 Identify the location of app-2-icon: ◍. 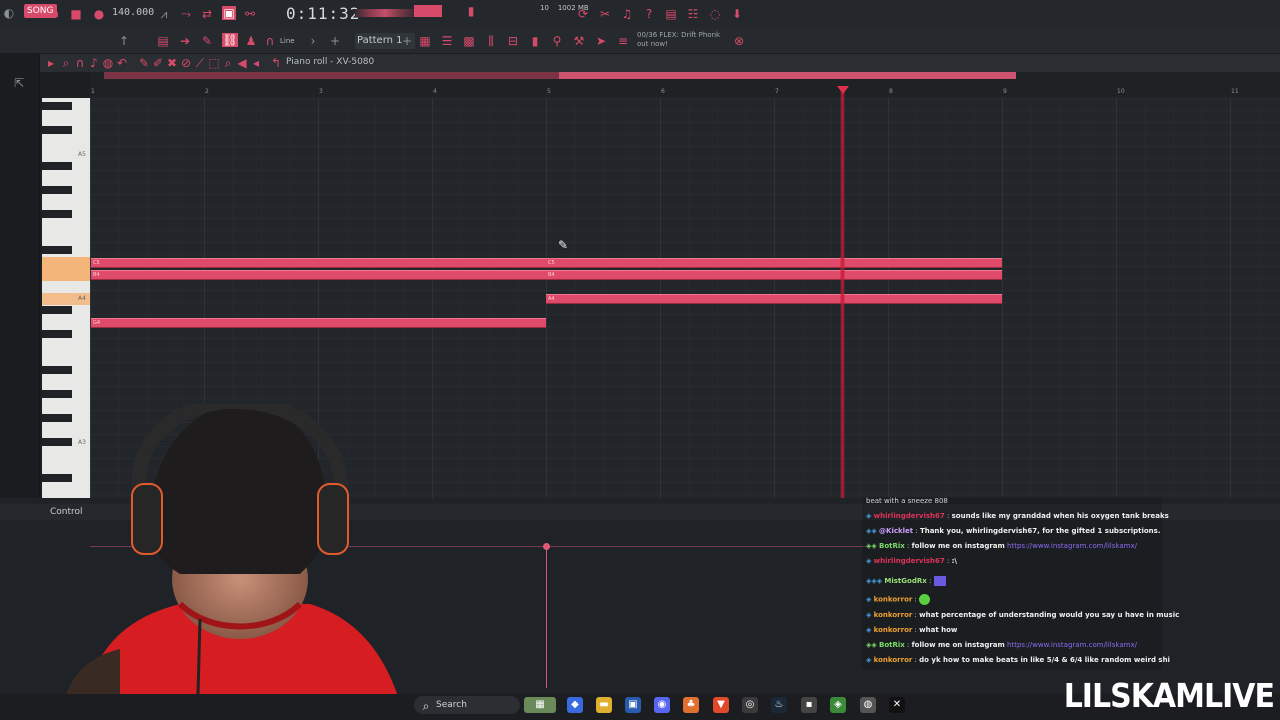
(868, 705).